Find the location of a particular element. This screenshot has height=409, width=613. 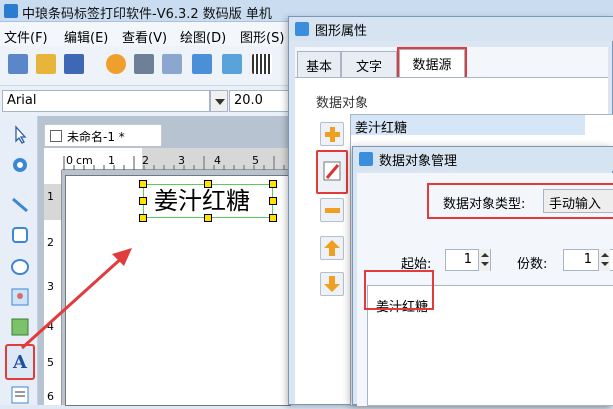

count-spinner is located at coordinates (604, 260).